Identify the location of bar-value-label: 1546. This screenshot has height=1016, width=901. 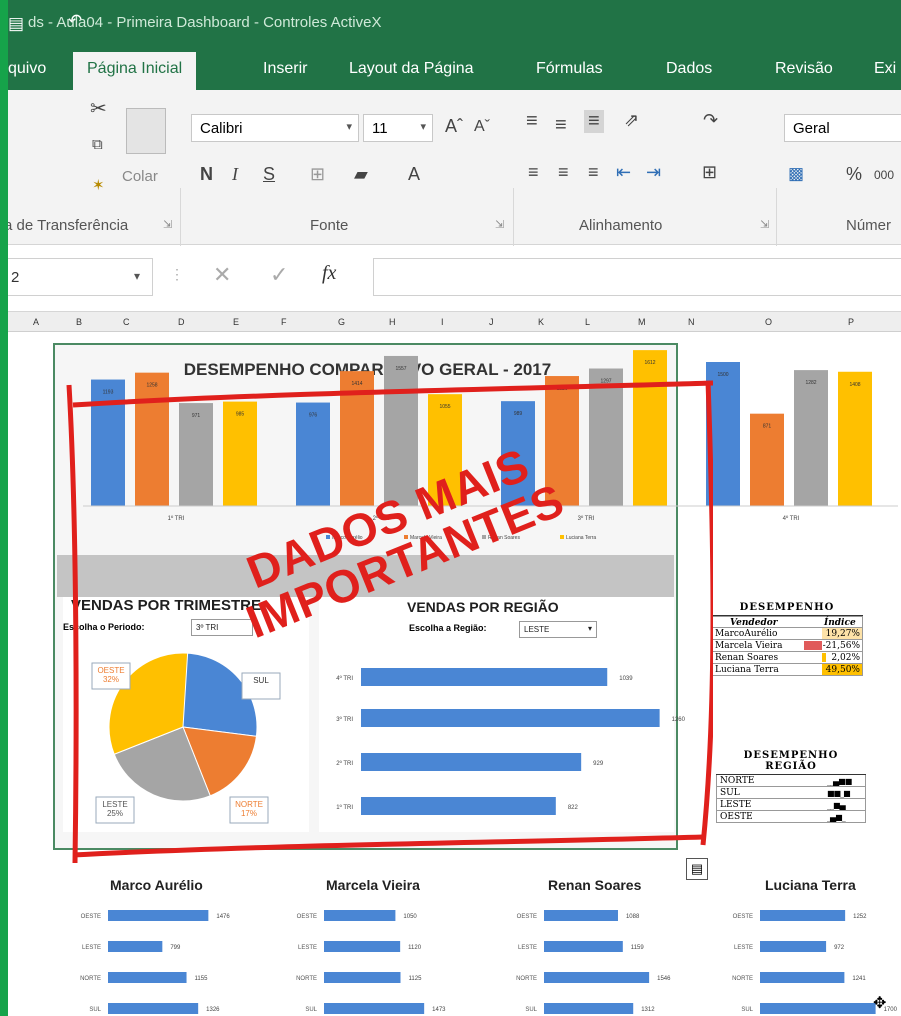
(664, 979).